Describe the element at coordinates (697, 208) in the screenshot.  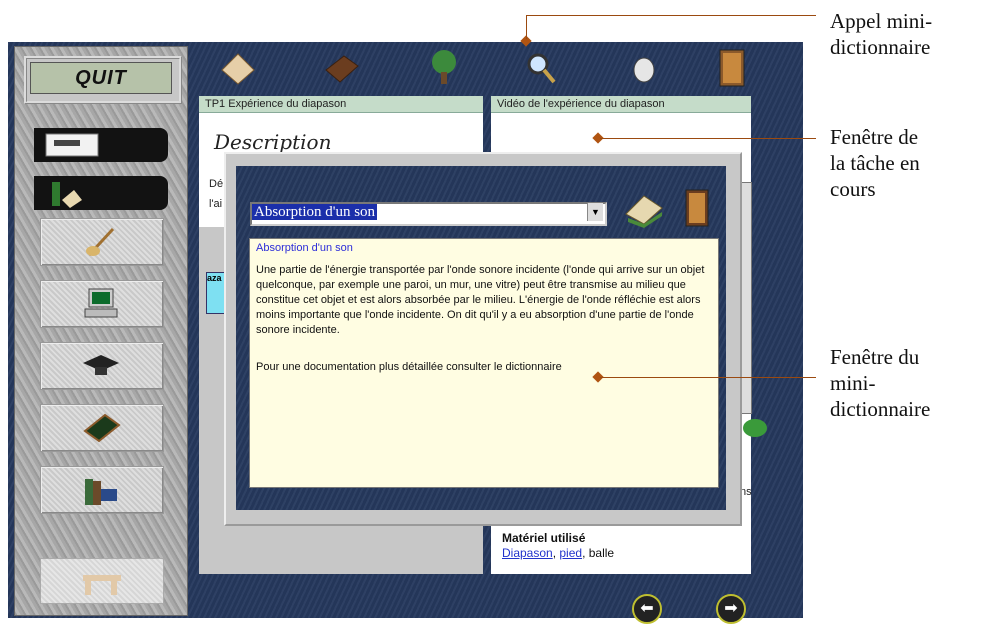
I see `close-door-icon` at that location.